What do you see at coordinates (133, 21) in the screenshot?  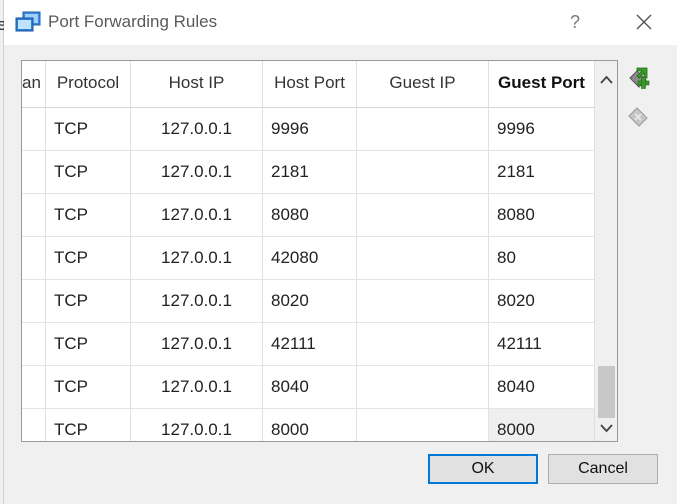 I see `window-title: Port Forwarding Rules` at bounding box center [133, 21].